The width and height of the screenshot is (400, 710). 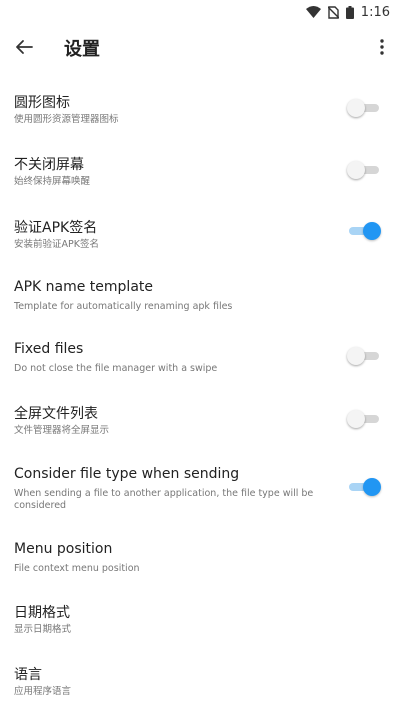 I want to click on setting-title: 语言, so click(x=28, y=675).